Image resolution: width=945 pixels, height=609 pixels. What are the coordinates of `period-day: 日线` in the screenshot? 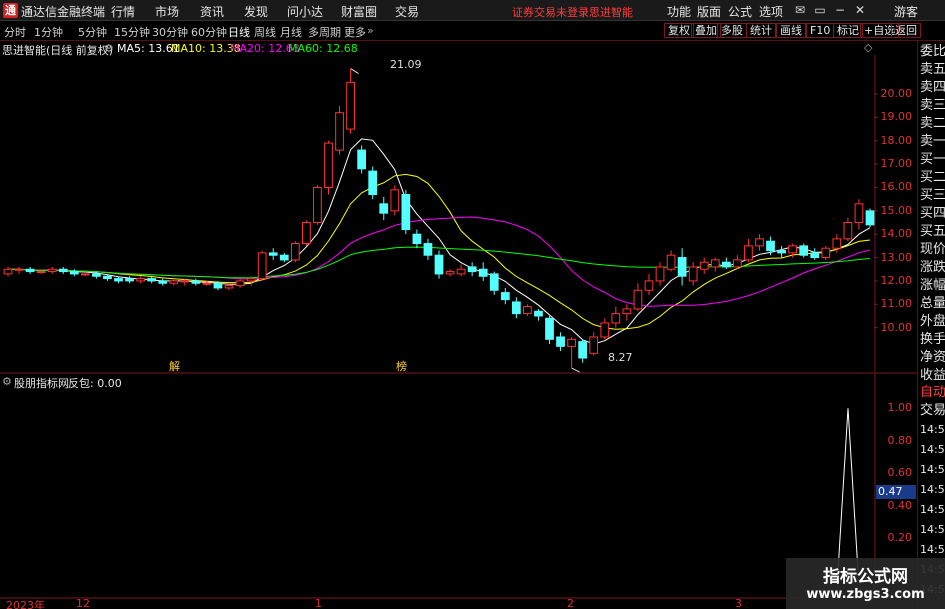 It's located at (239, 32).